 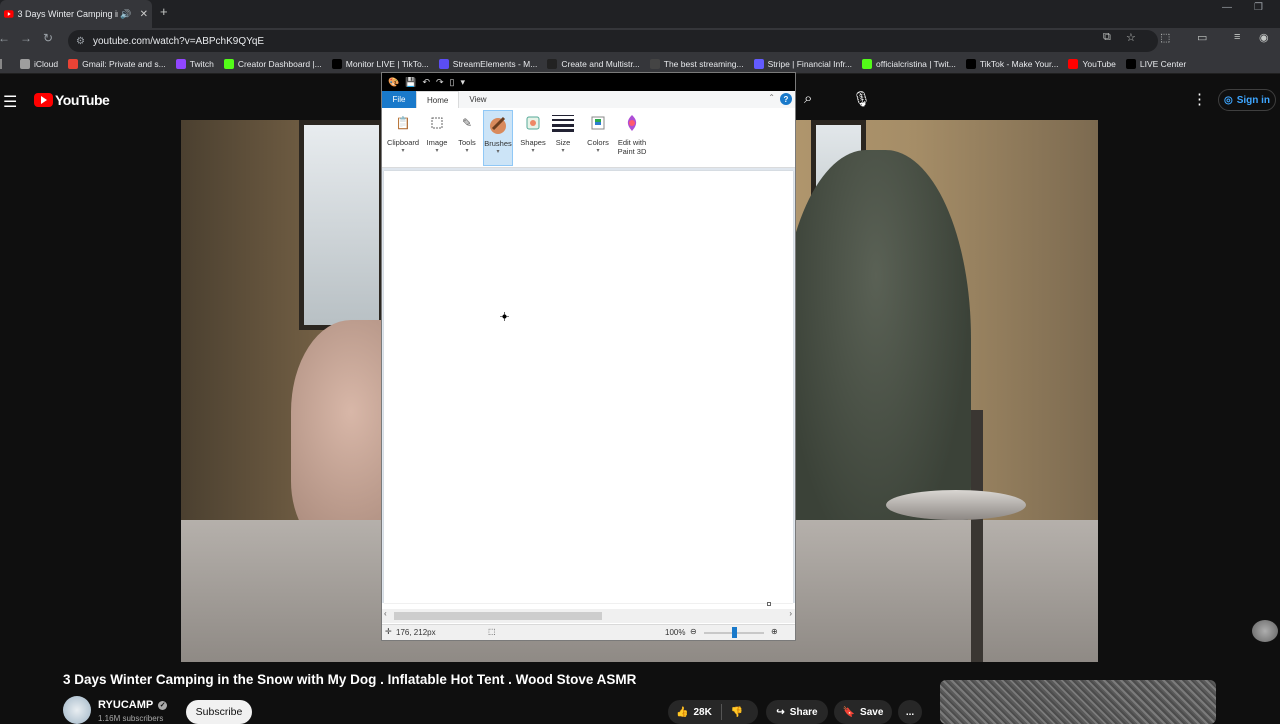 What do you see at coordinates (26, 38) in the screenshot?
I see `forward-icon: →` at bounding box center [26, 38].